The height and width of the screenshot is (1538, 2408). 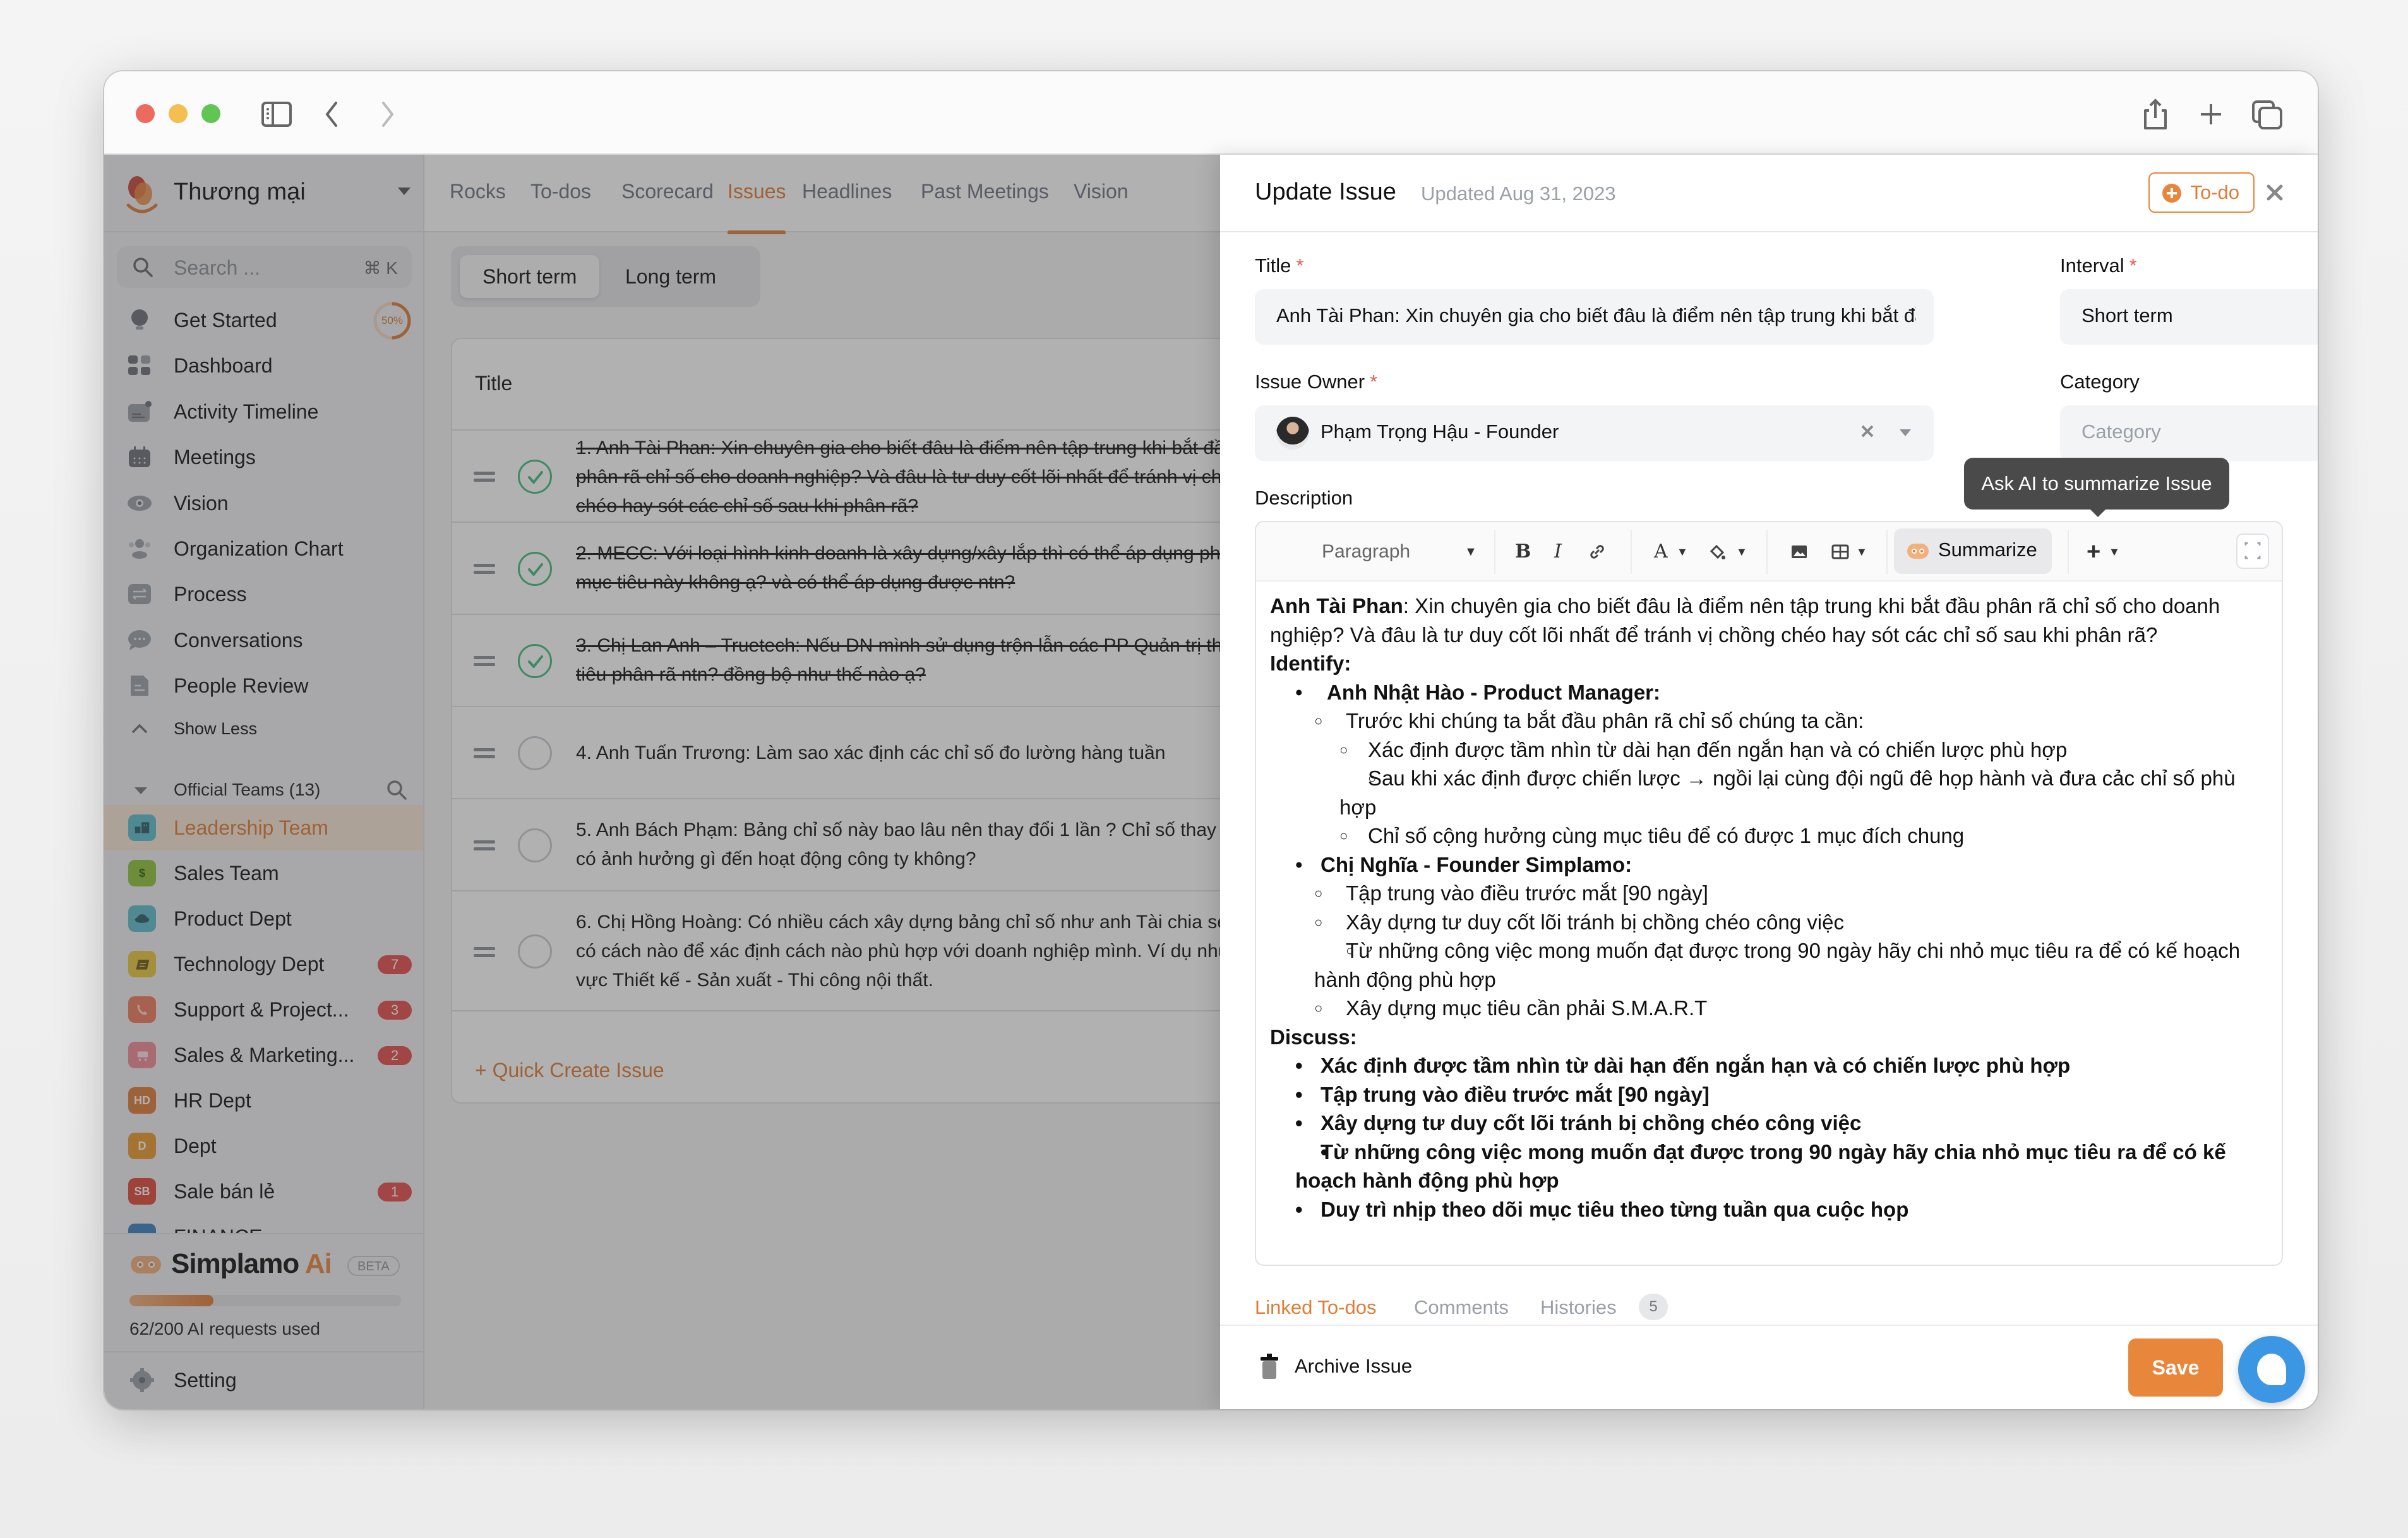 What do you see at coordinates (1292, 433) in the screenshot?
I see `avatar` at bounding box center [1292, 433].